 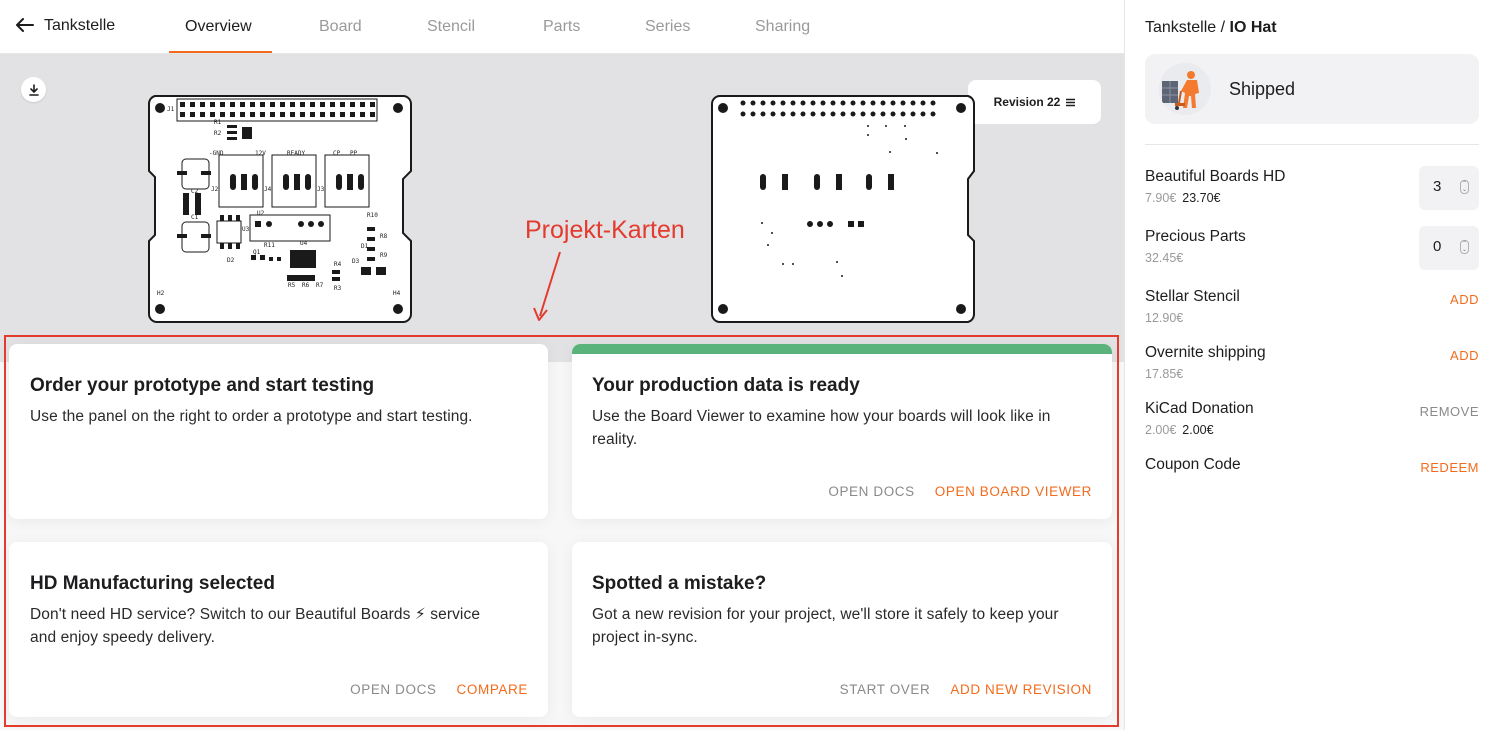 What do you see at coordinates (842, 349) in the screenshot?
I see `success-bar` at bounding box center [842, 349].